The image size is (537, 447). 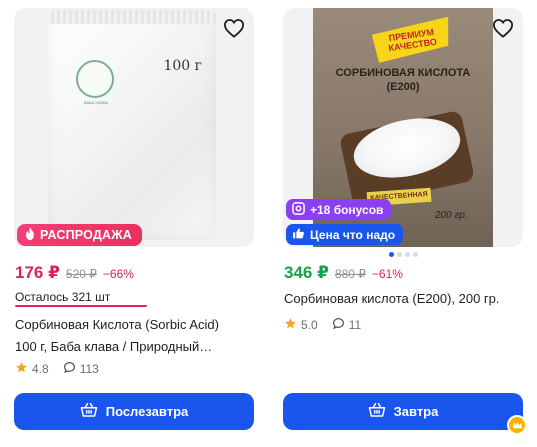 I want to click on delivery-date-label: Послезавтра, so click(x=147, y=411).